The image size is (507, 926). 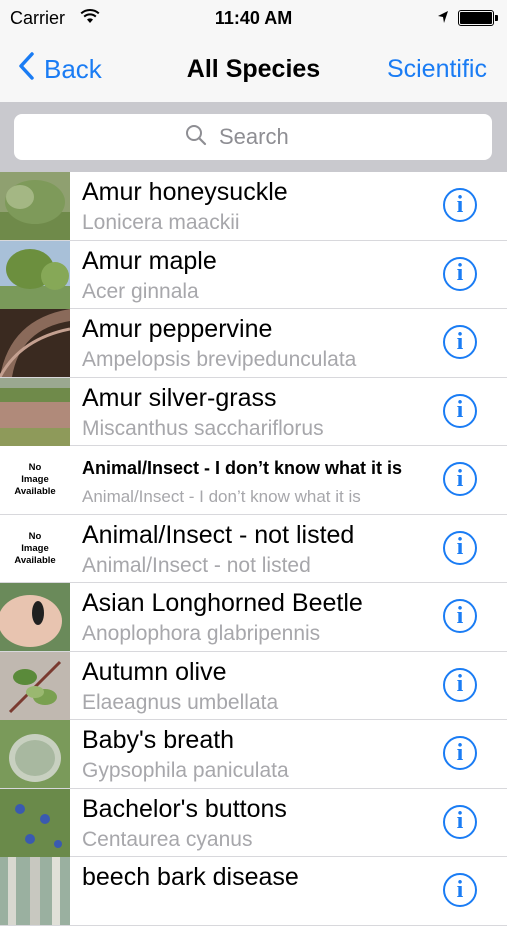 I want to click on list-item: Amur maple Acer ginnala i, so click(x=253, y=274).